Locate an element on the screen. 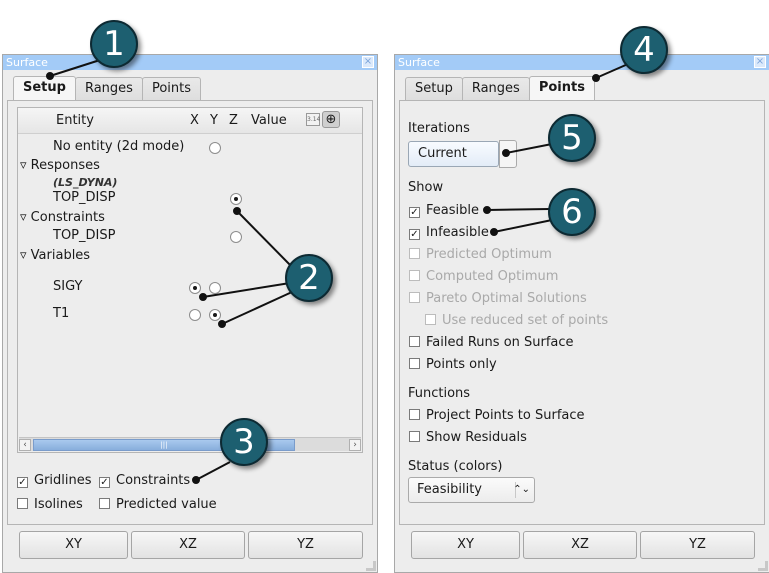 The width and height of the screenshot is (769, 573). radio-sigy-x is located at coordinates (195, 288).